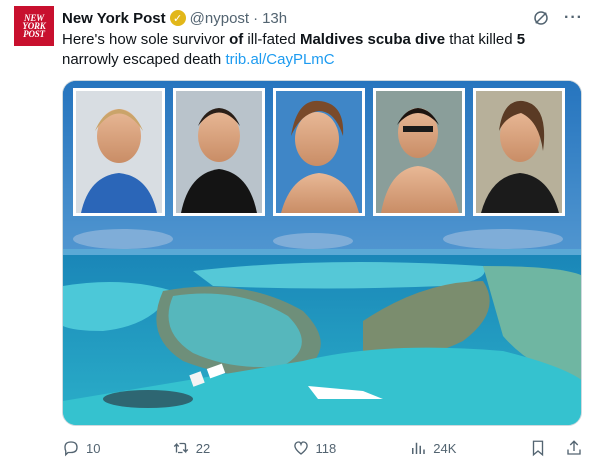  Describe the element at coordinates (521, 39) in the screenshot. I see `text-bold: 5` at that location.